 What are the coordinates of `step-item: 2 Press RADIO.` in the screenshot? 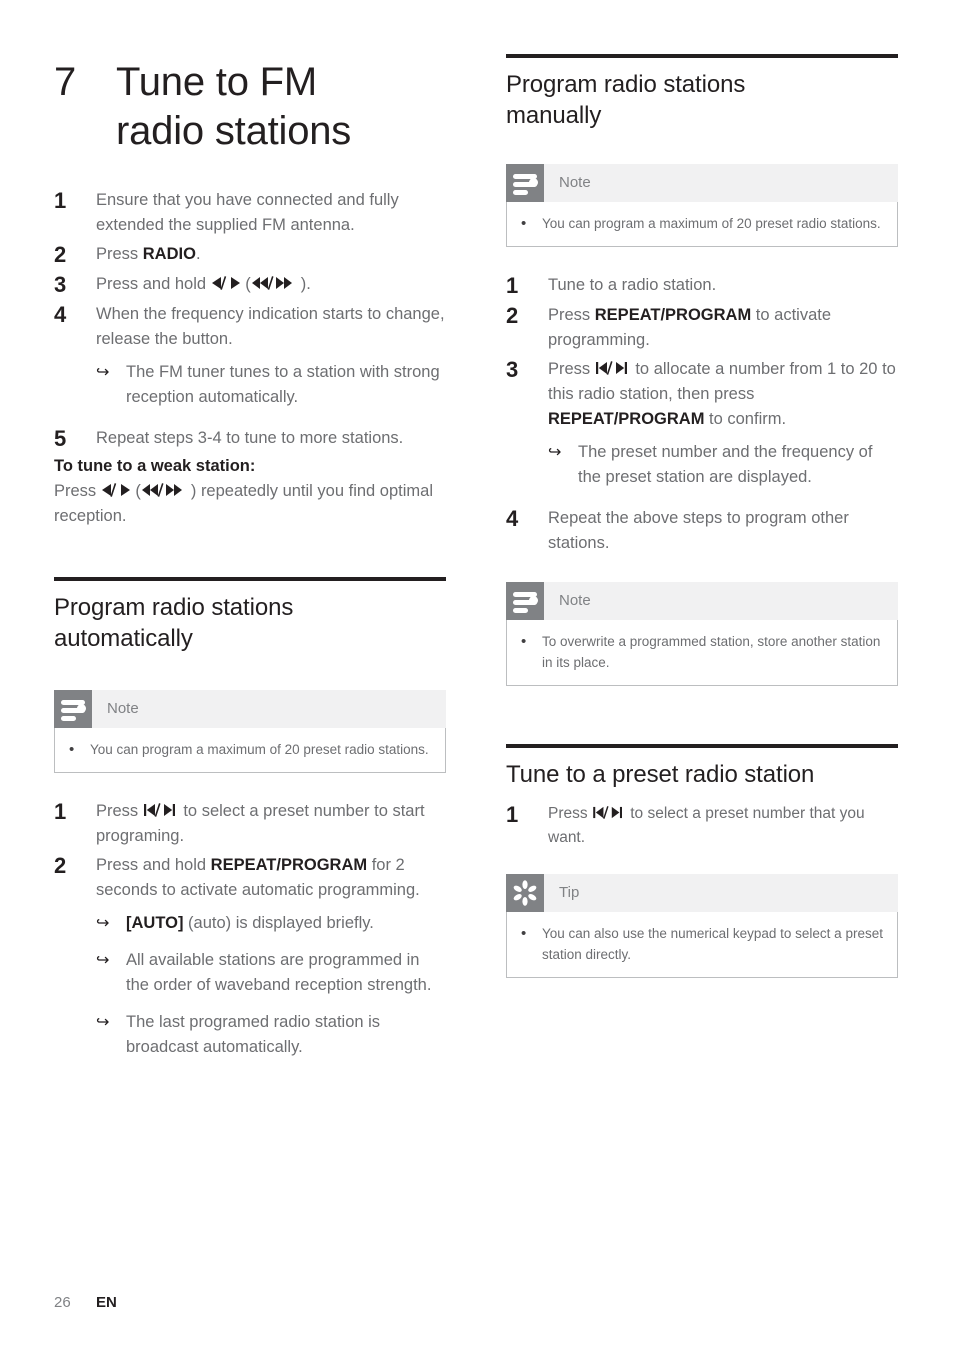 It's located at (250, 255).